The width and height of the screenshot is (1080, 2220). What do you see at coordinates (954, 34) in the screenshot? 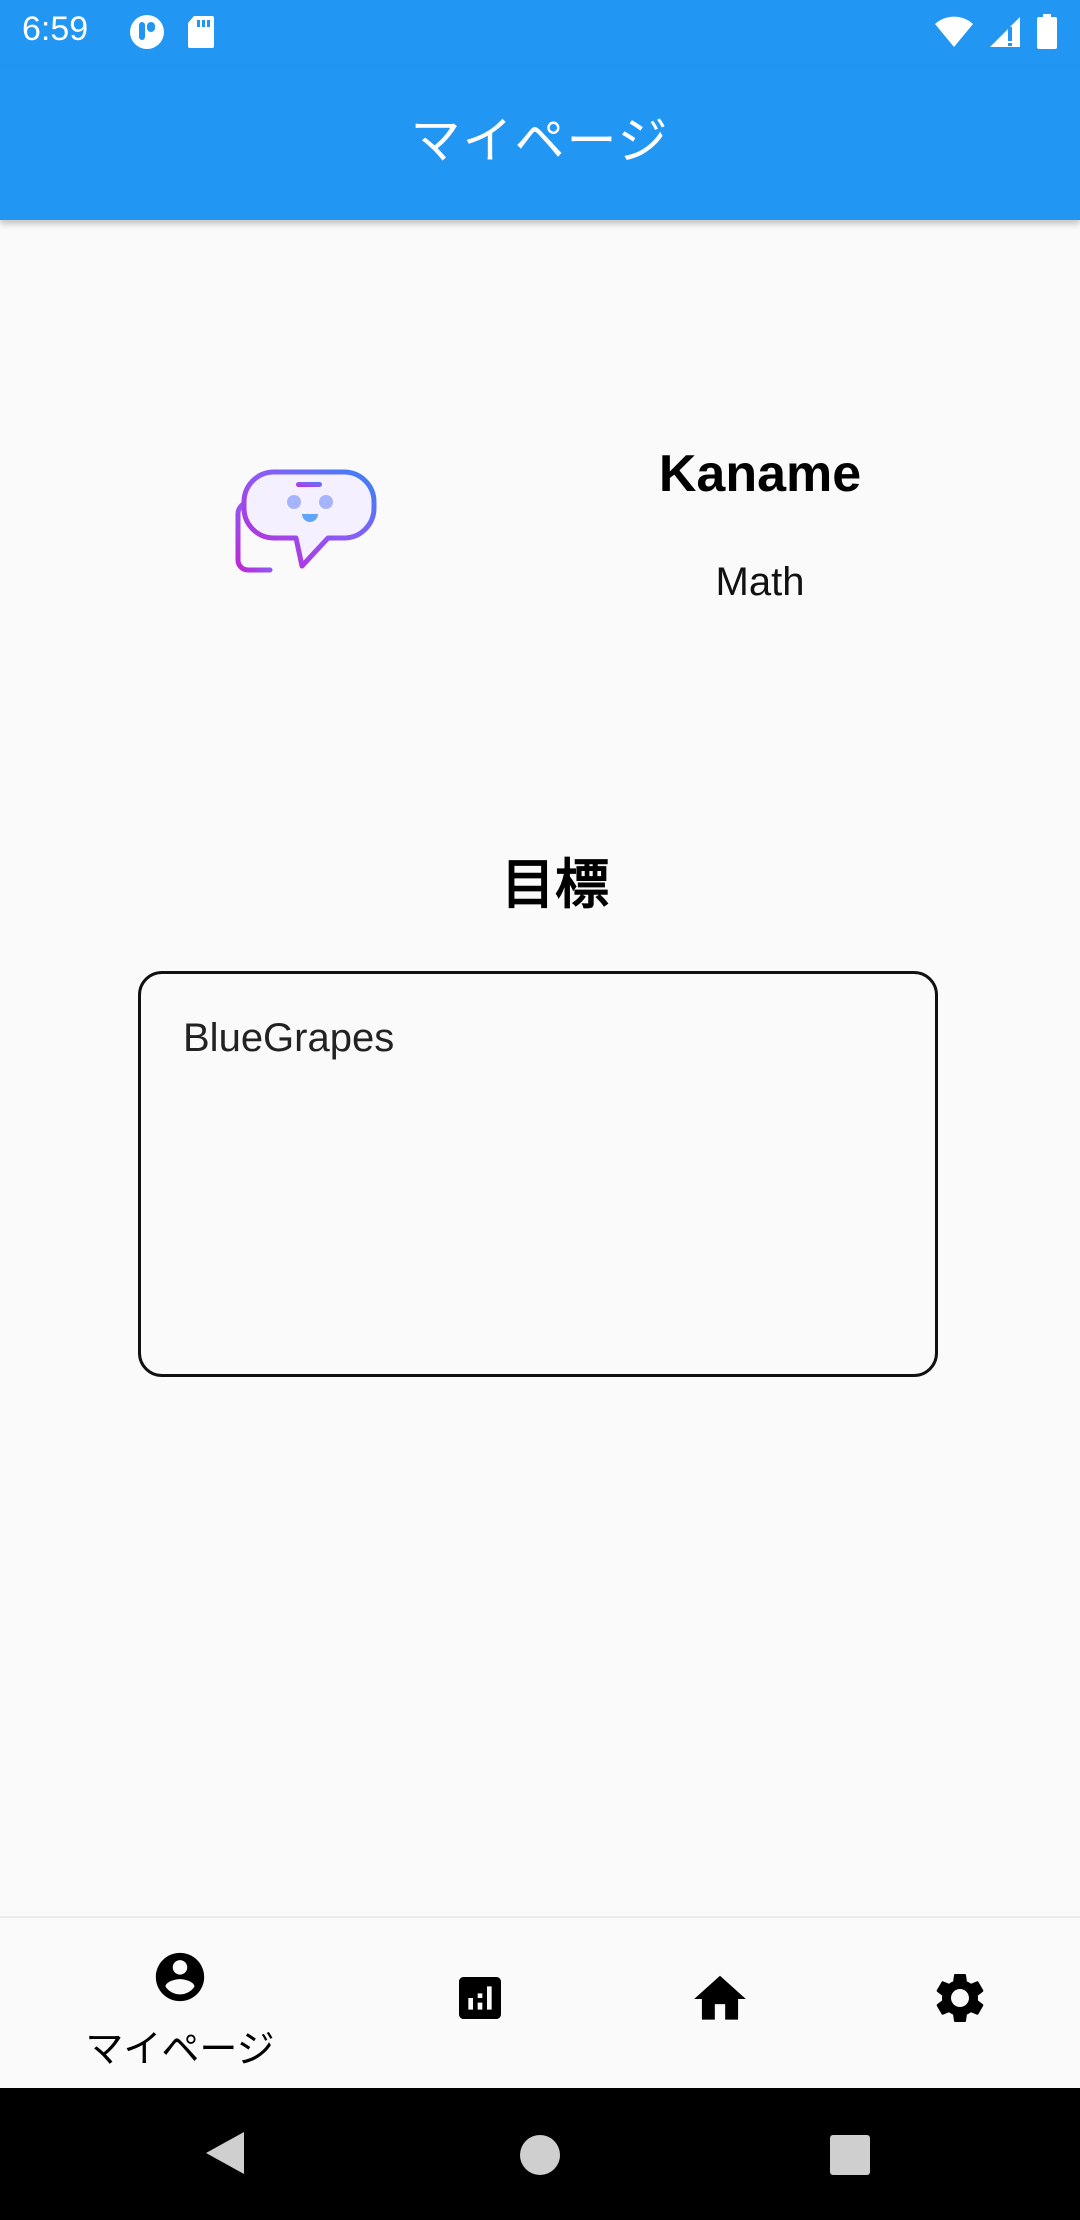
I see `wifi-icon` at bounding box center [954, 34].